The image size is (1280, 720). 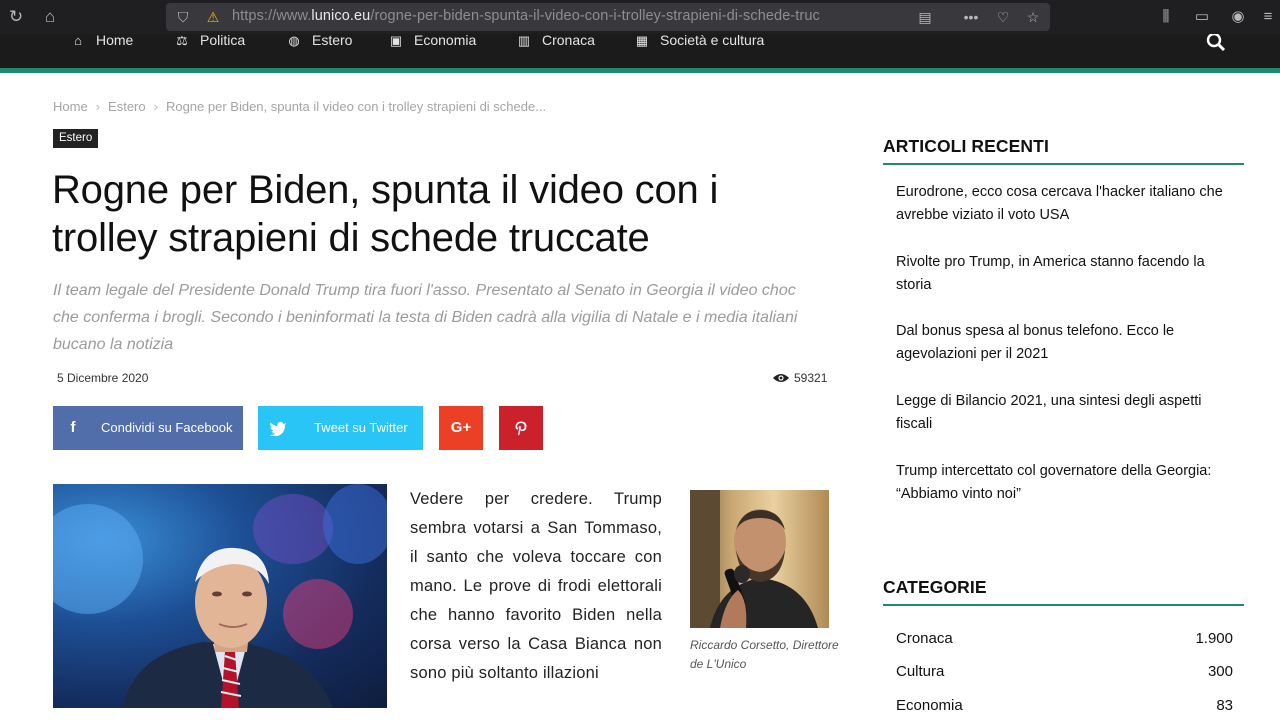 What do you see at coordinates (1268, 17) in the screenshot?
I see `menu-icon: ≡` at bounding box center [1268, 17].